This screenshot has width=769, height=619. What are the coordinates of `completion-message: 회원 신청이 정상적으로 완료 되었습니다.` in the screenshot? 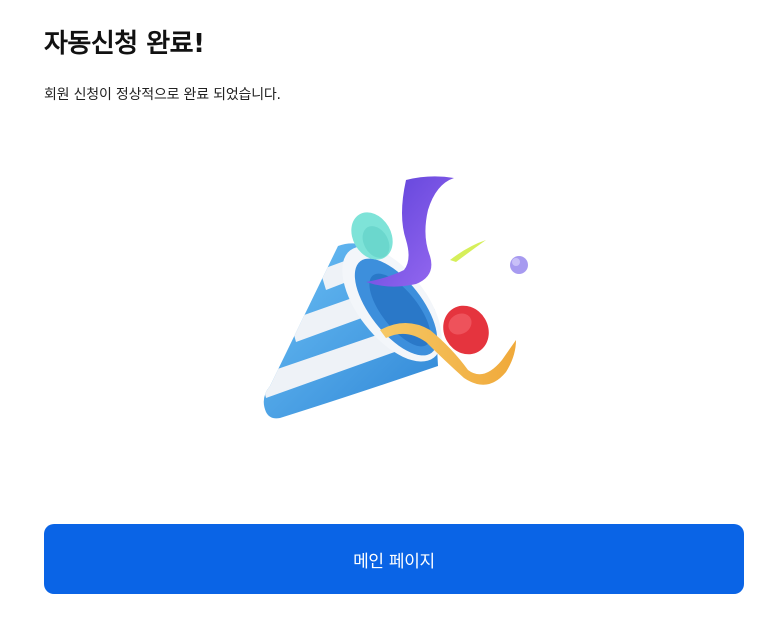 It's located at (162, 95).